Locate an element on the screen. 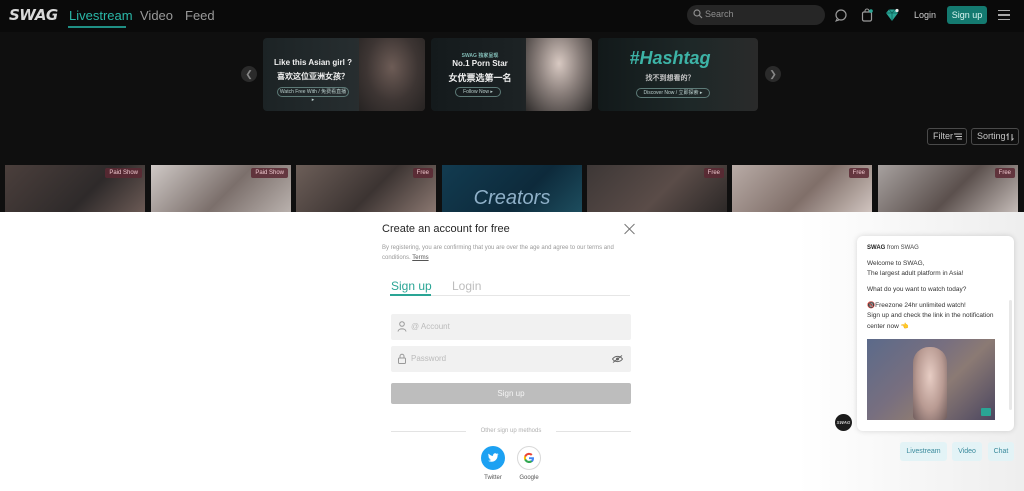  expand-icon is located at coordinates (986, 412).